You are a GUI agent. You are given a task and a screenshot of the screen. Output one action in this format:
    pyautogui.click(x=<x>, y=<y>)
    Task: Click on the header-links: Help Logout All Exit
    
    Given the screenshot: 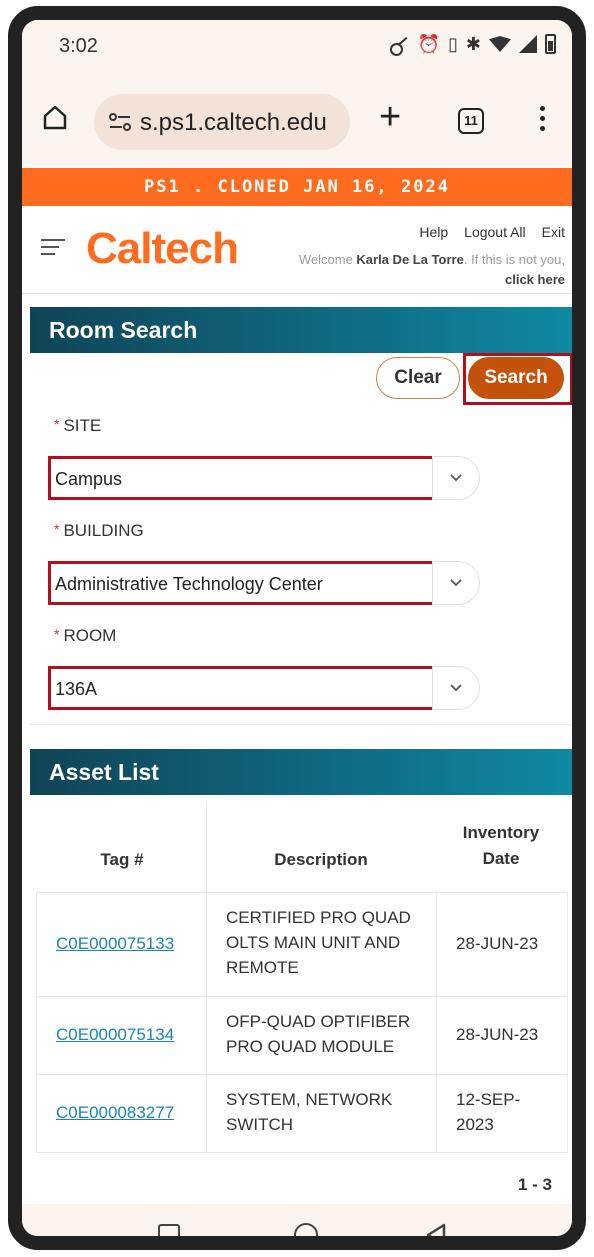 What is the action you would take?
    pyautogui.click(x=492, y=232)
    